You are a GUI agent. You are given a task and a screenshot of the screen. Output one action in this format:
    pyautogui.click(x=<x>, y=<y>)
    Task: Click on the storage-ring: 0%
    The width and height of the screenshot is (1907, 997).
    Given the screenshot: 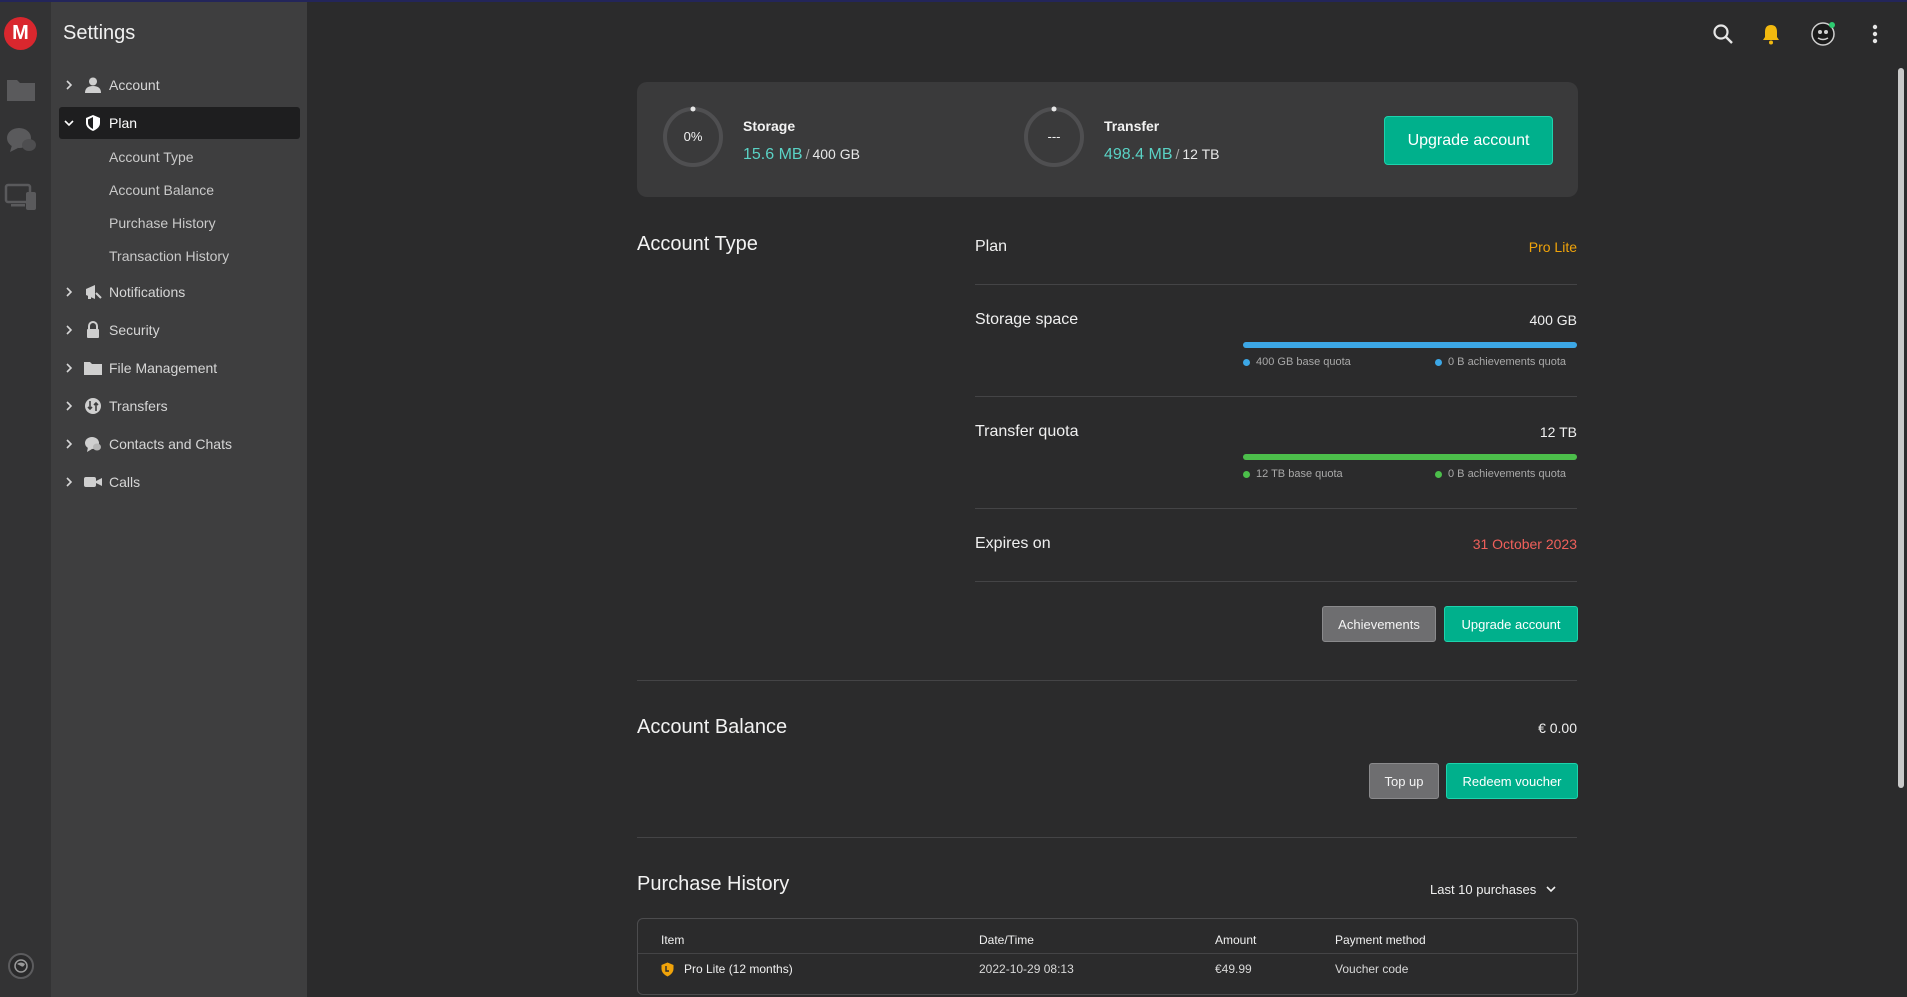 What is the action you would take?
    pyautogui.click(x=693, y=137)
    